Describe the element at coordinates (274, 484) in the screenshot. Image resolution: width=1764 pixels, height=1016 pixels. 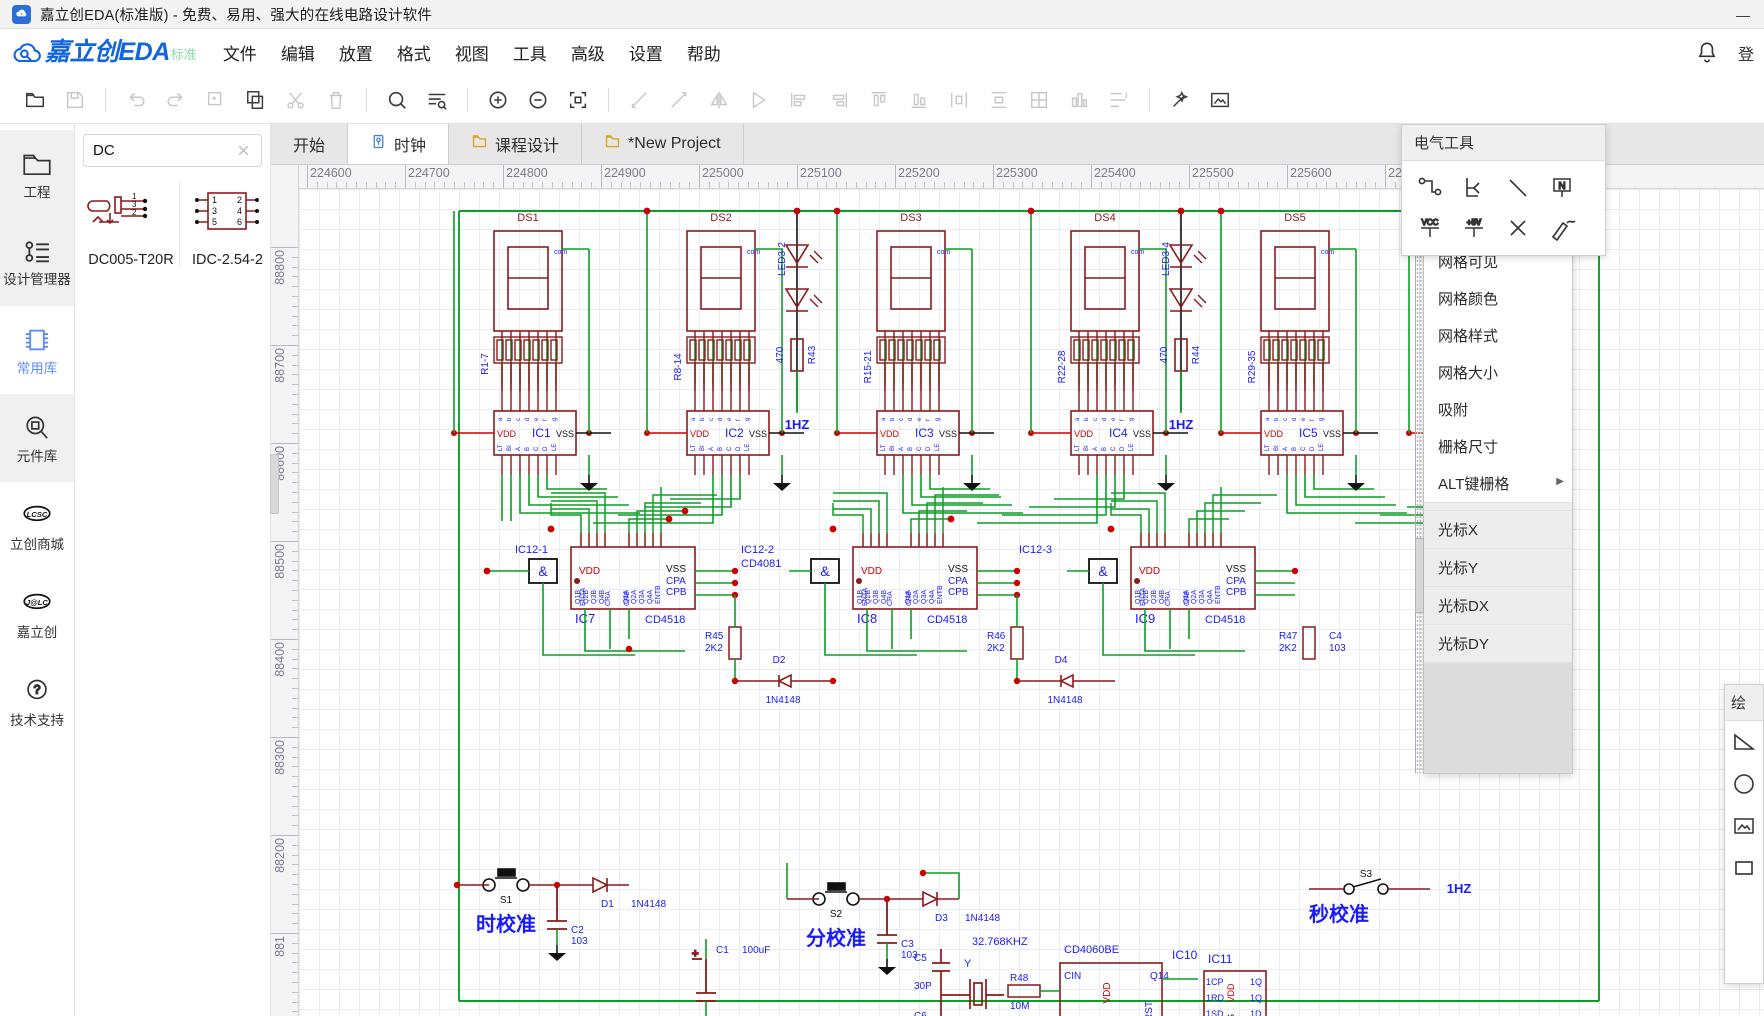
I see `panel-splitter-grip` at that location.